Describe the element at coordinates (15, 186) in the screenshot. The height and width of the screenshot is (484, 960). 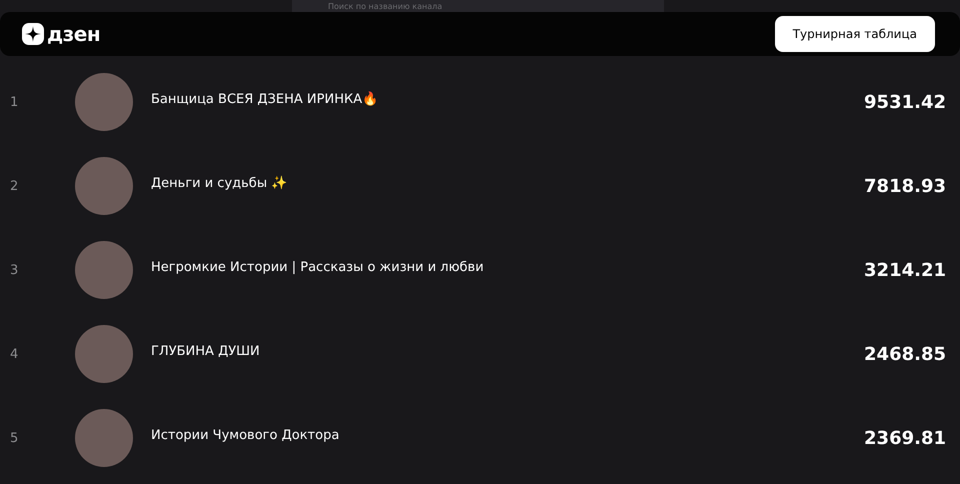
I see `rank-number: 2` at that location.